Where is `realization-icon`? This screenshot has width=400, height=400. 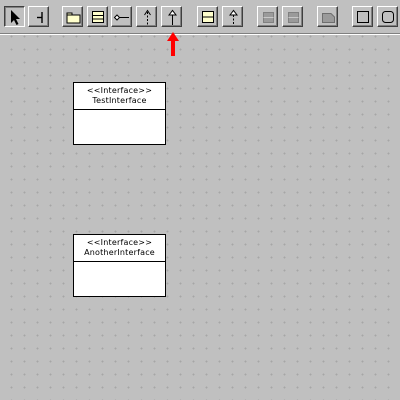
realization-icon is located at coordinates (233, 17).